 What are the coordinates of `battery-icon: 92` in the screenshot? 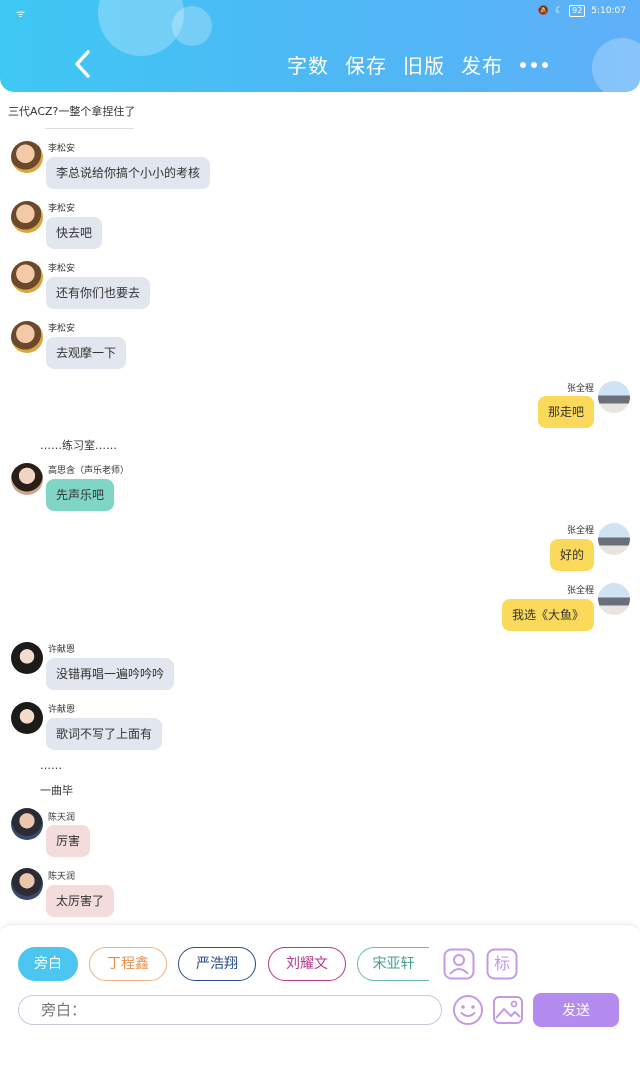 It's located at (577, 11).